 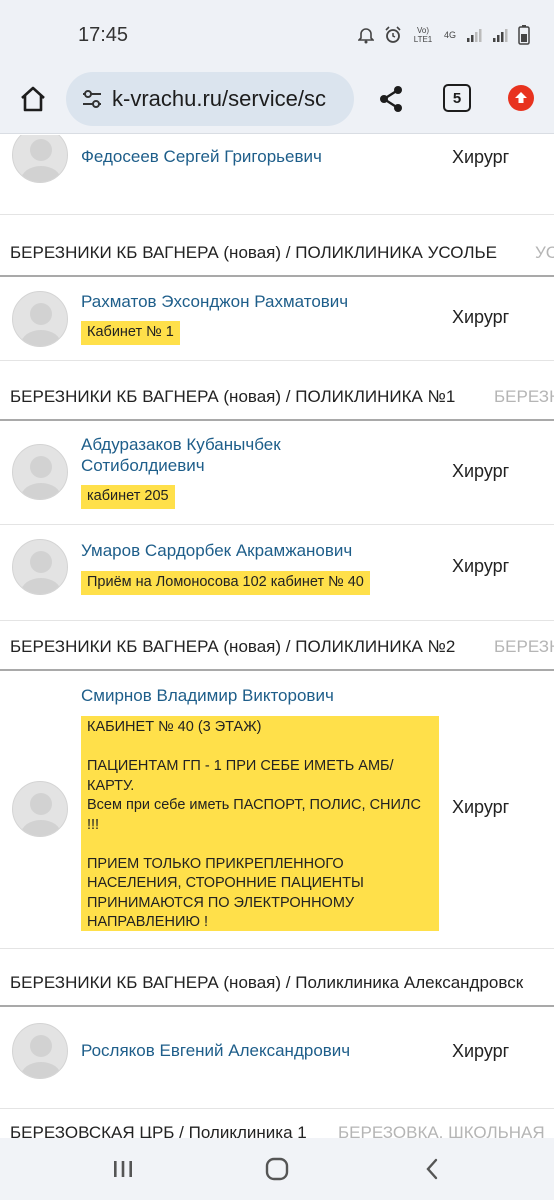 I want to click on note-line: ПРИНИМАЮТСЯ ПО ЭЛЕКТРОННОМУ, so click(x=221, y=902).